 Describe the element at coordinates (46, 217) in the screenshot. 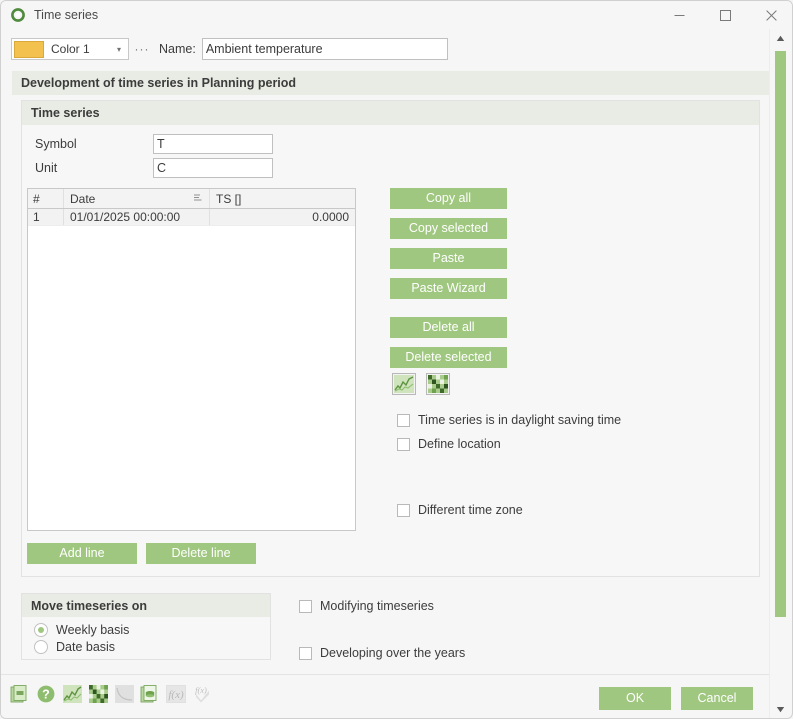

I see `cell-index: 1` at that location.